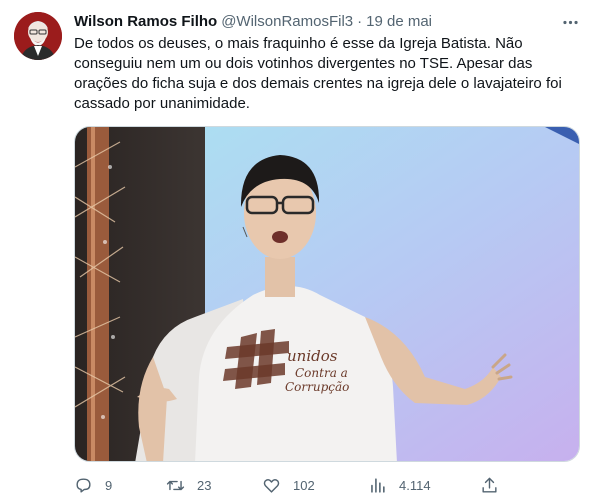 This screenshot has height=504, width=594. I want to click on avatar-image, so click(38, 36).